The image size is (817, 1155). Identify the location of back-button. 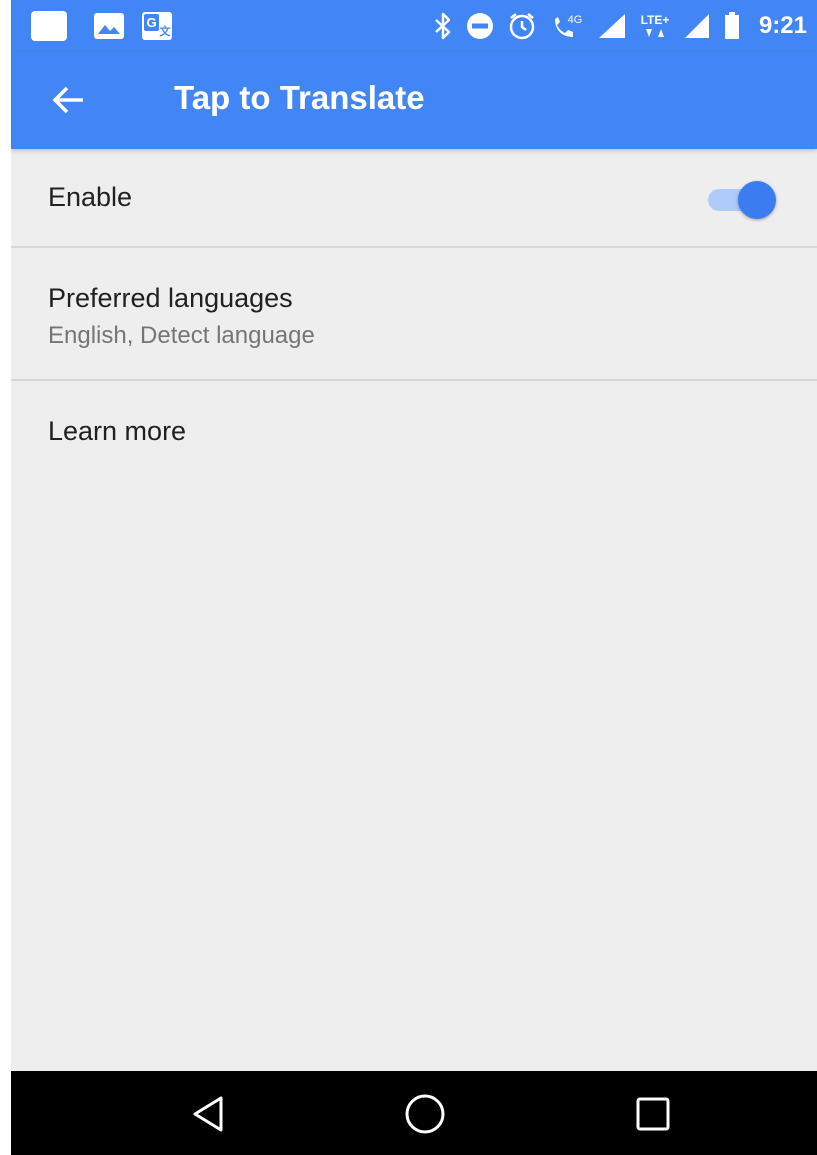
(69, 100).